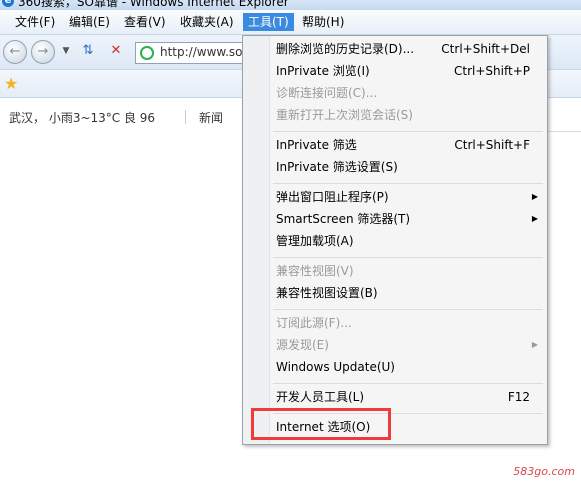 The width and height of the screenshot is (581, 488). I want to click on back-button: ←, so click(15, 52).